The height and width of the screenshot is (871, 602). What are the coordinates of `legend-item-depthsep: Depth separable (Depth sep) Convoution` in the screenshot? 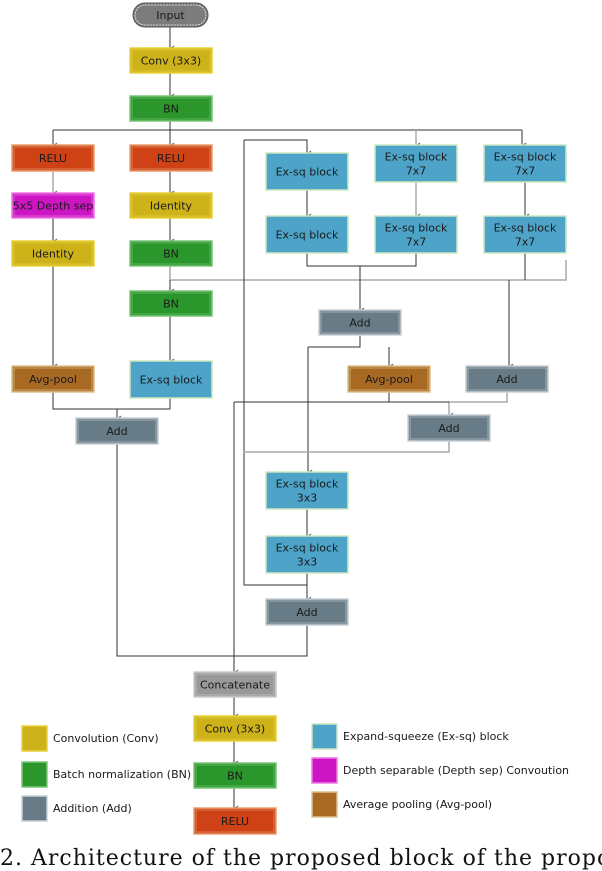 It's located at (440, 770).